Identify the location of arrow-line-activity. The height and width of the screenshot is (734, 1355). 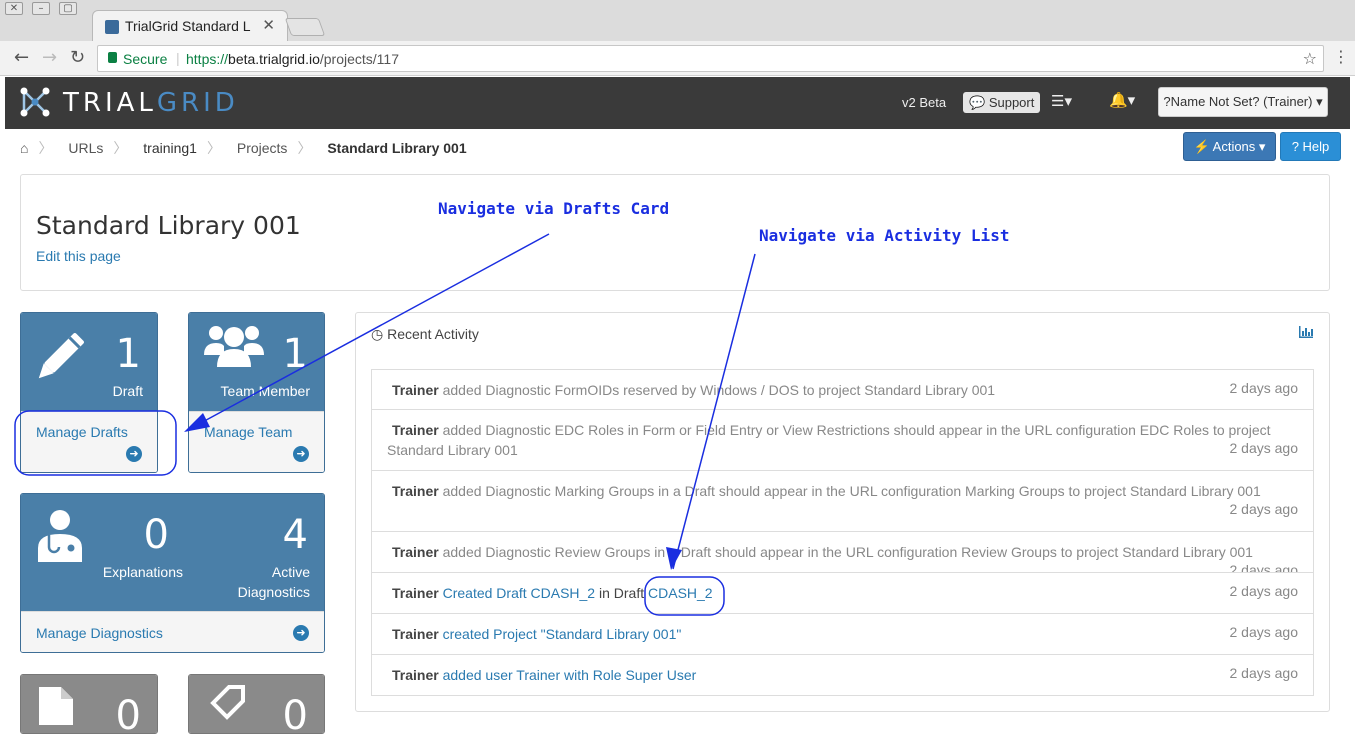
(714, 411).